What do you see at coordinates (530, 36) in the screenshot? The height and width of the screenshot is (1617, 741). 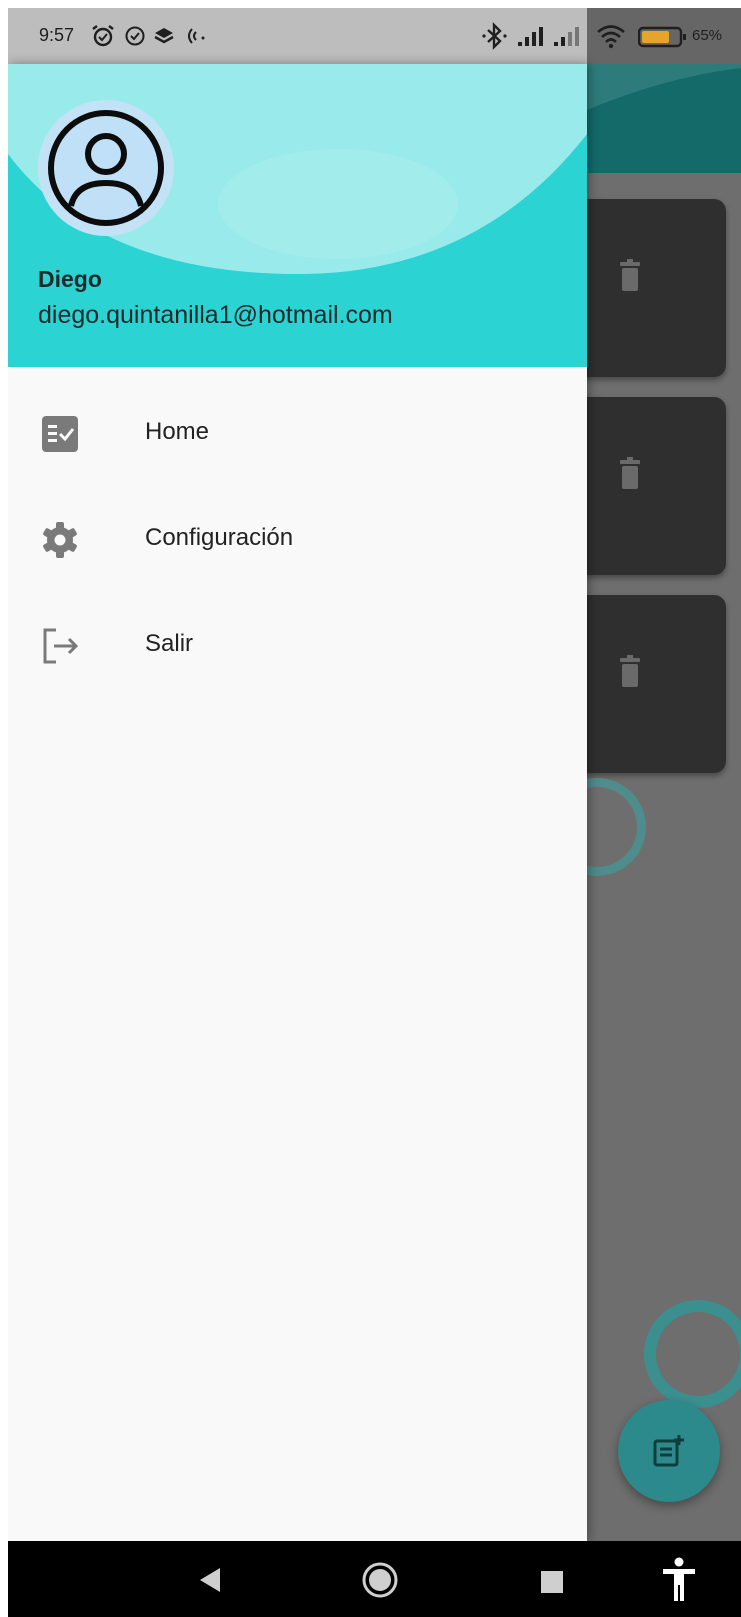 I see `signal-icon` at bounding box center [530, 36].